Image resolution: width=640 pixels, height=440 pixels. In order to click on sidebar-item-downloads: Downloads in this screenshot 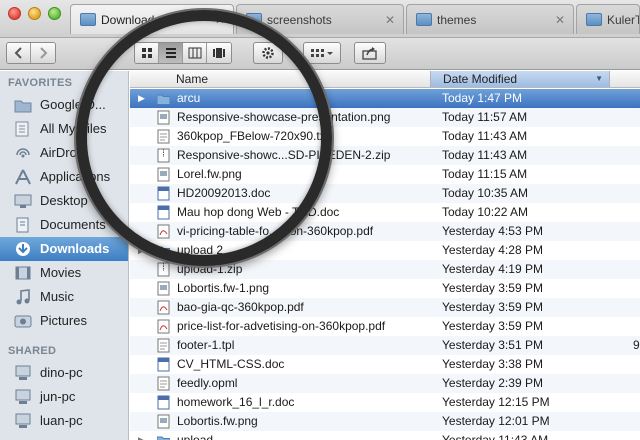, I will do `click(64, 249)`.